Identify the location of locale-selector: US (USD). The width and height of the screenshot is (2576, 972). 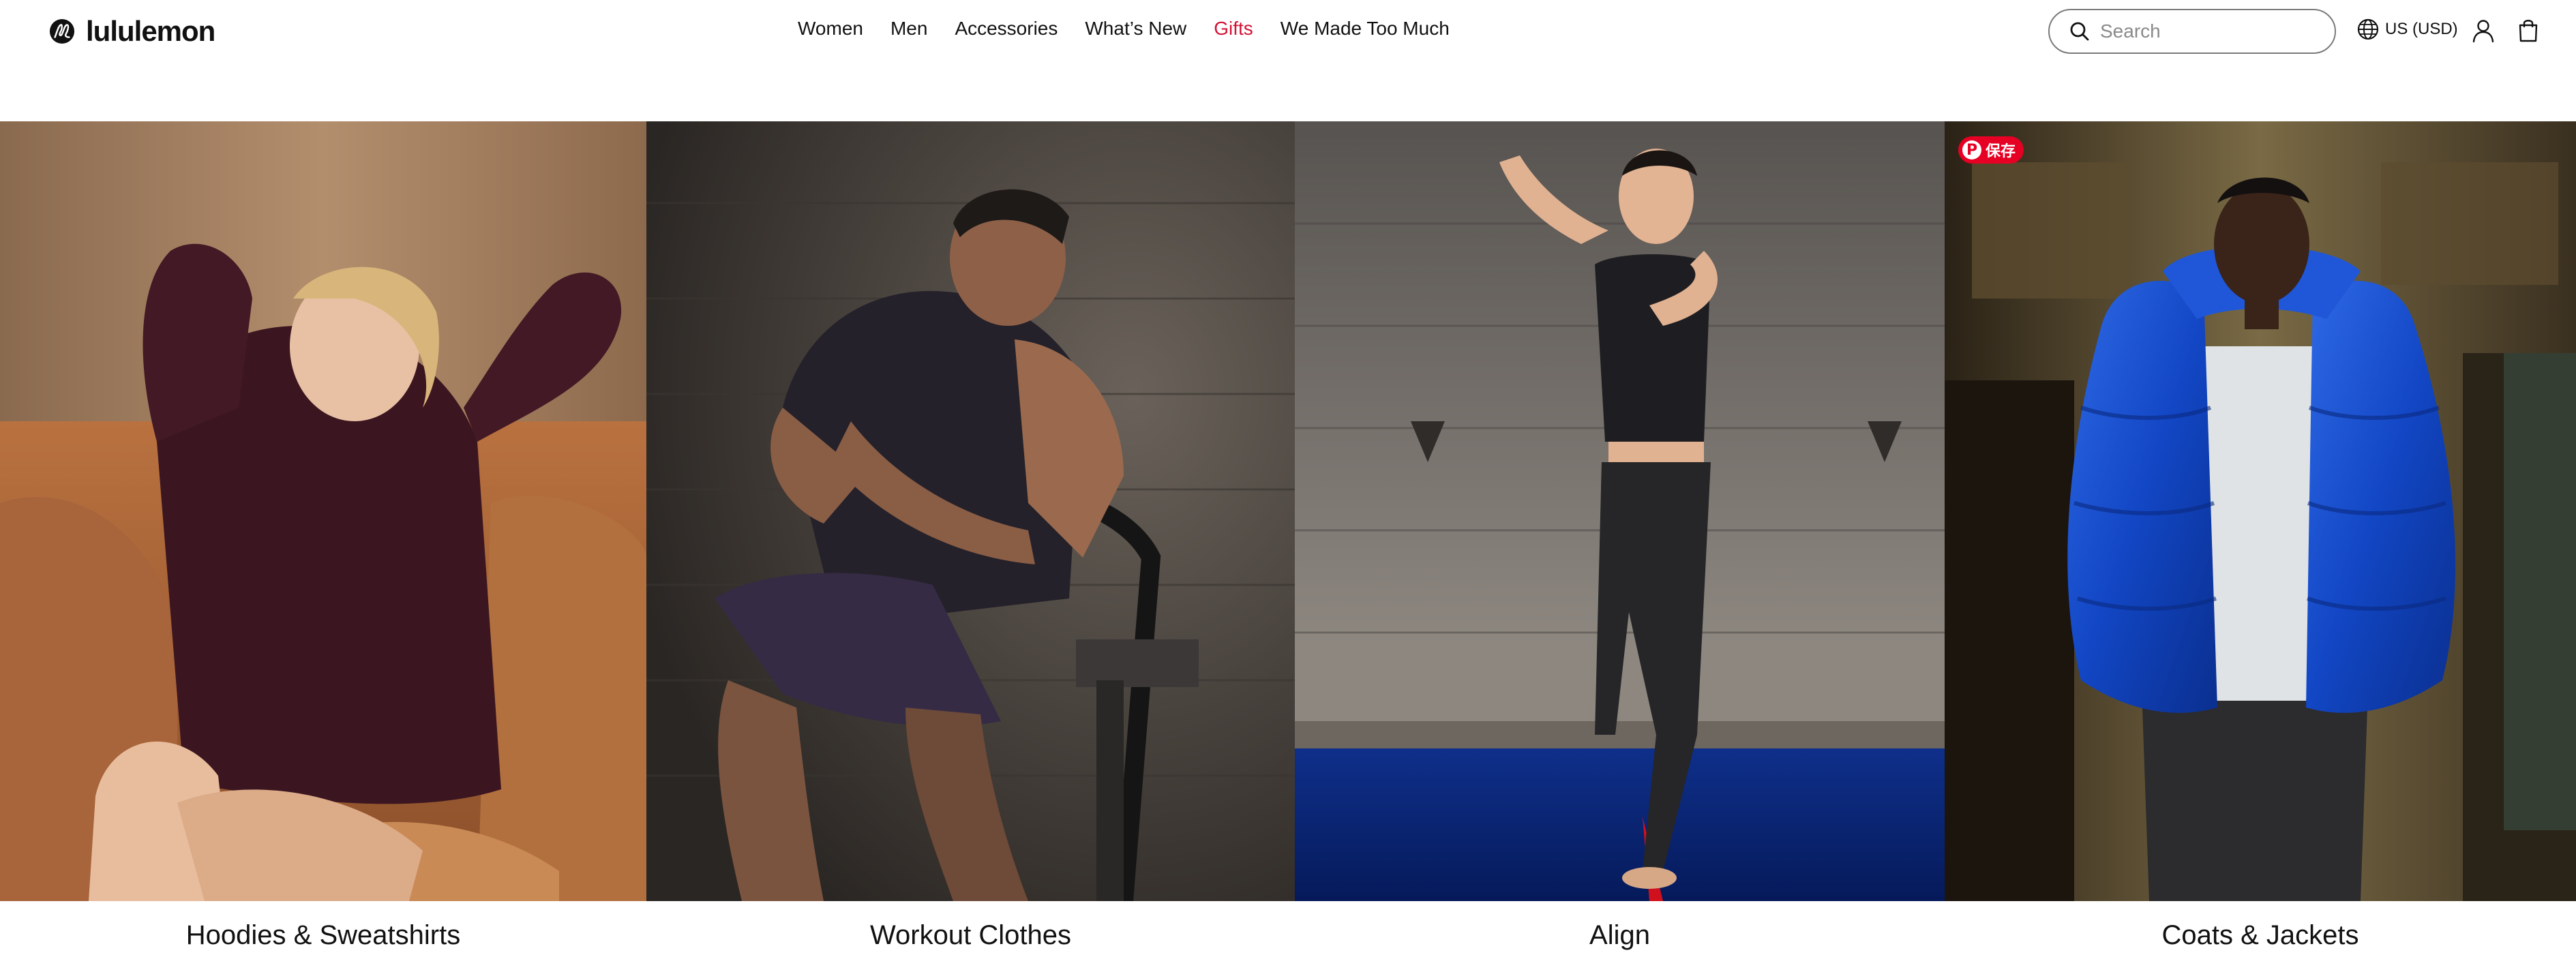
(2407, 29).